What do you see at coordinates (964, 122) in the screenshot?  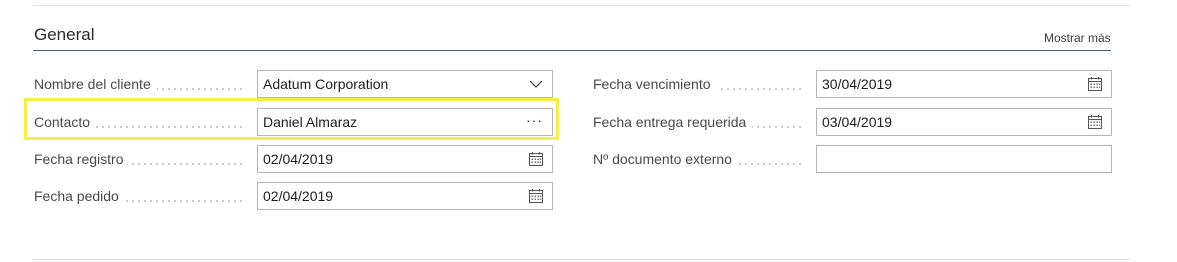 I see `requested-delivery-date-input: 03/04/2019` at bounding box center [964, 122].